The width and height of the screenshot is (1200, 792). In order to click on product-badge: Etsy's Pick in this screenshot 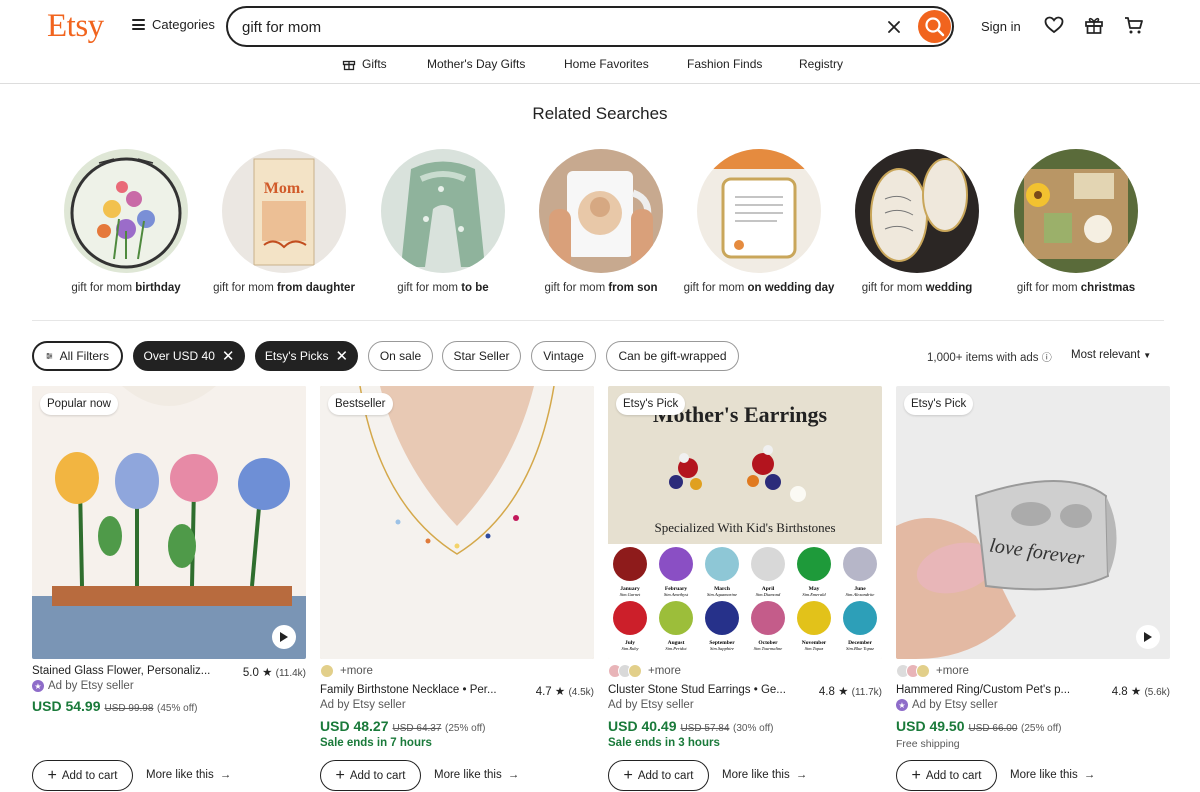, I will do `click(651, 404)`.